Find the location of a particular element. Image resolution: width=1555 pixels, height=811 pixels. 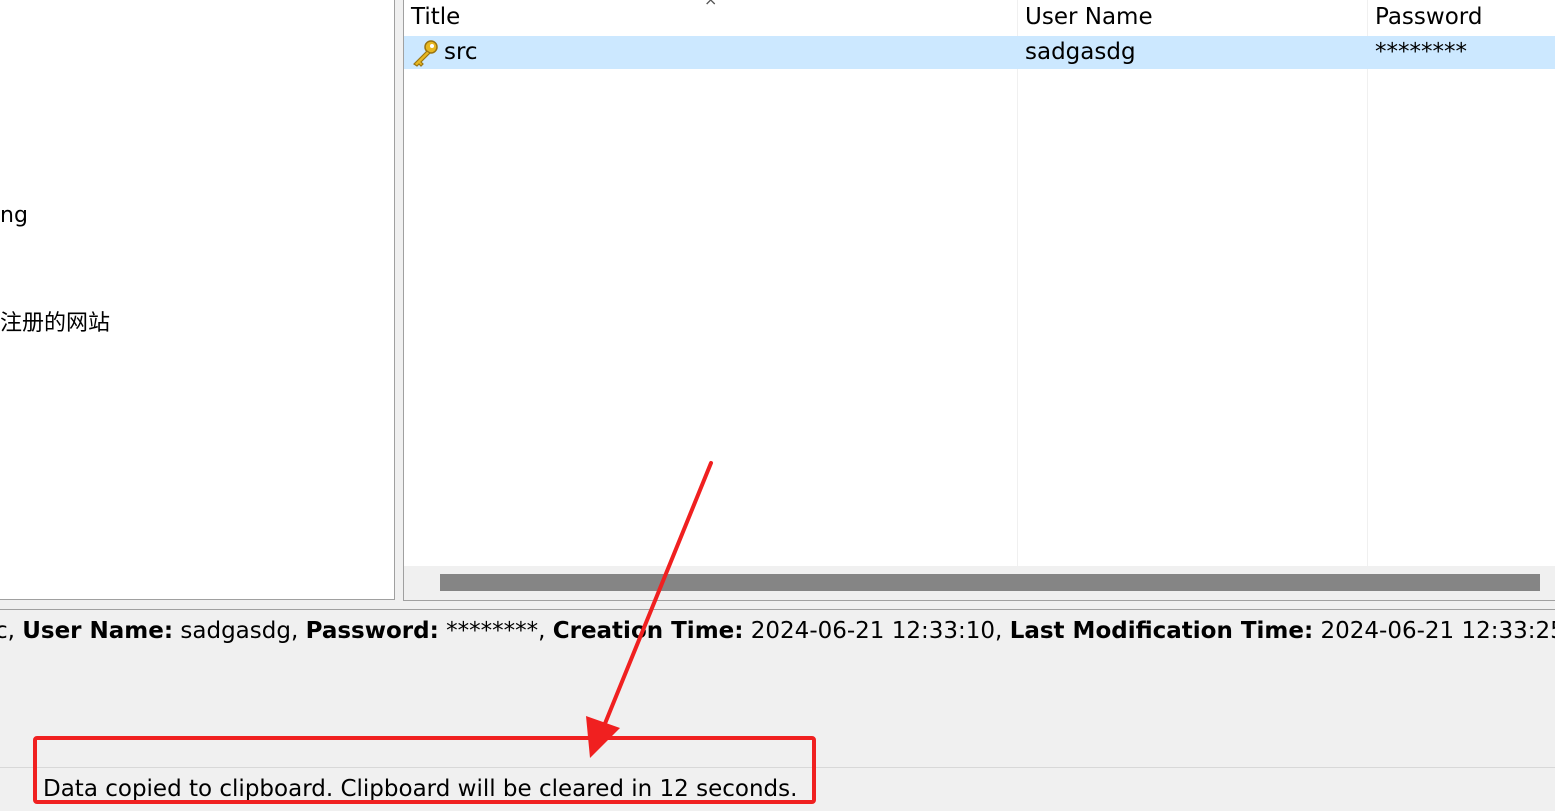

detail-creation-value: 2024-06-21 12:33:10, is located at coordinates (876, 631).